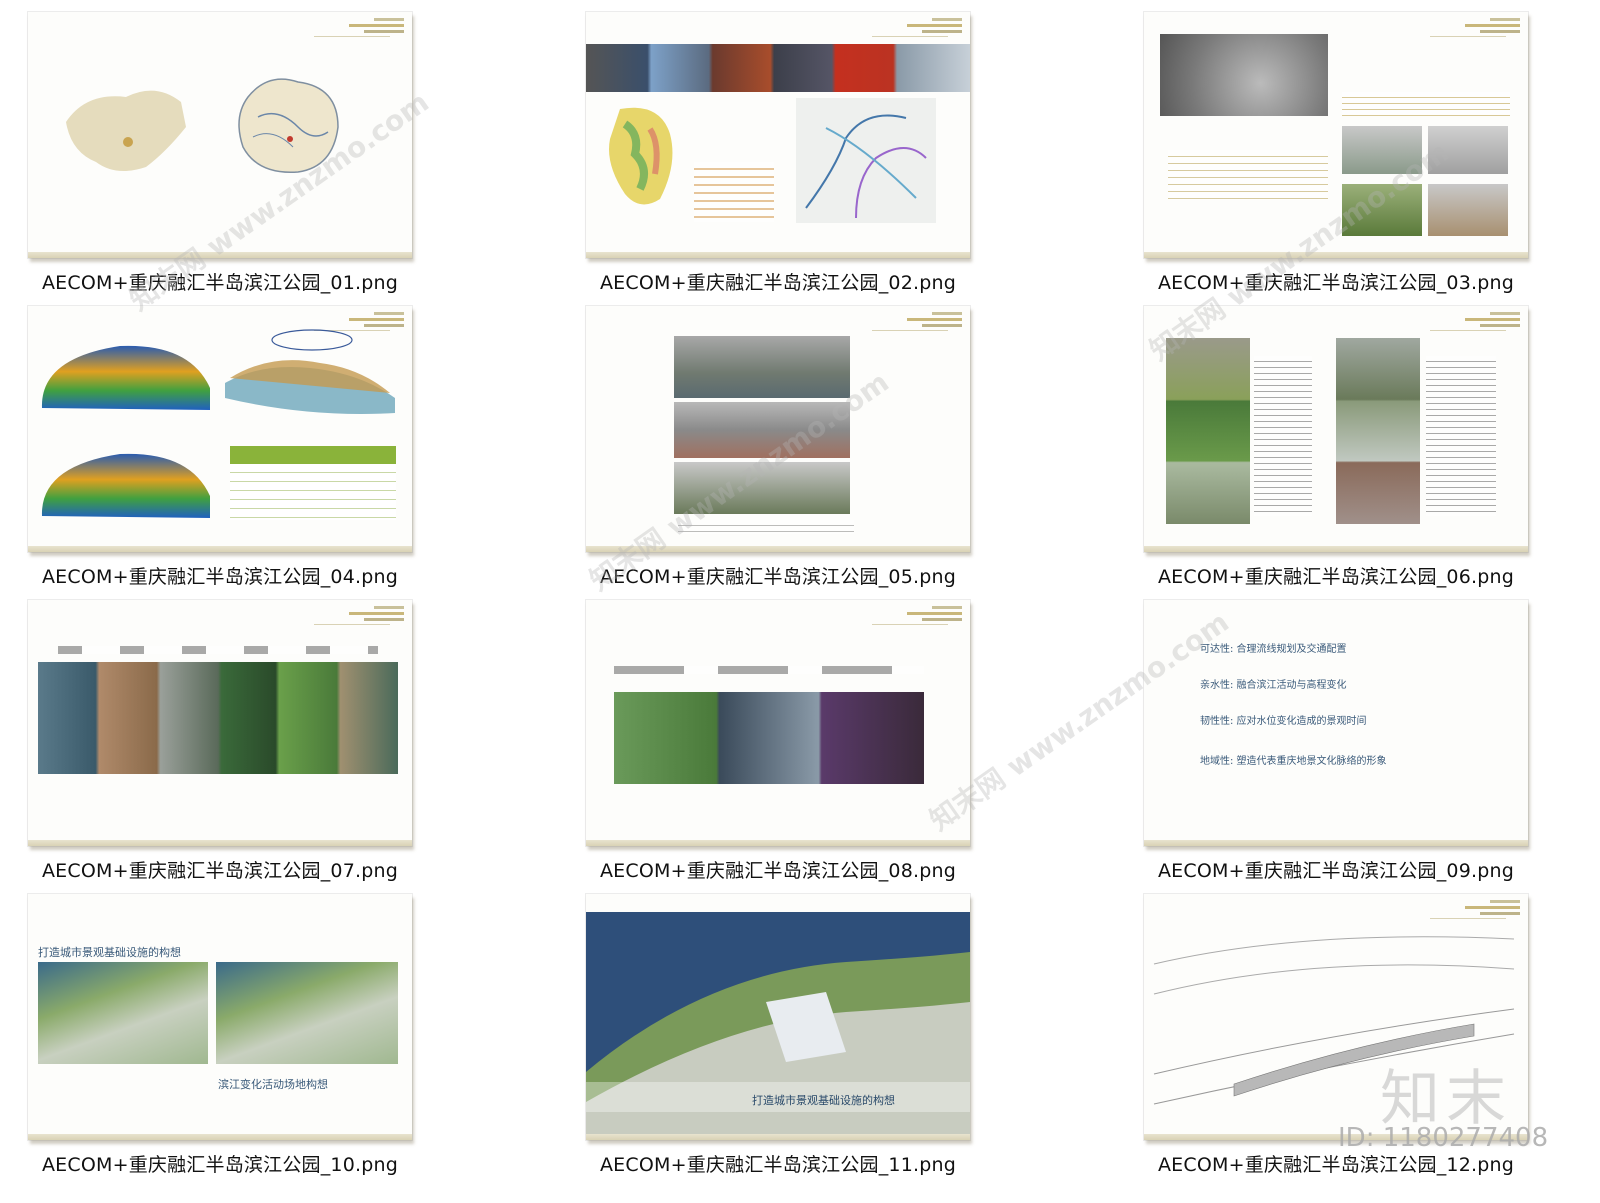 The image size is (1600, 1203). I want to click on file-name: AECOM+重庆融汇半岛滨江公园_06.png, so click(1336, 577).